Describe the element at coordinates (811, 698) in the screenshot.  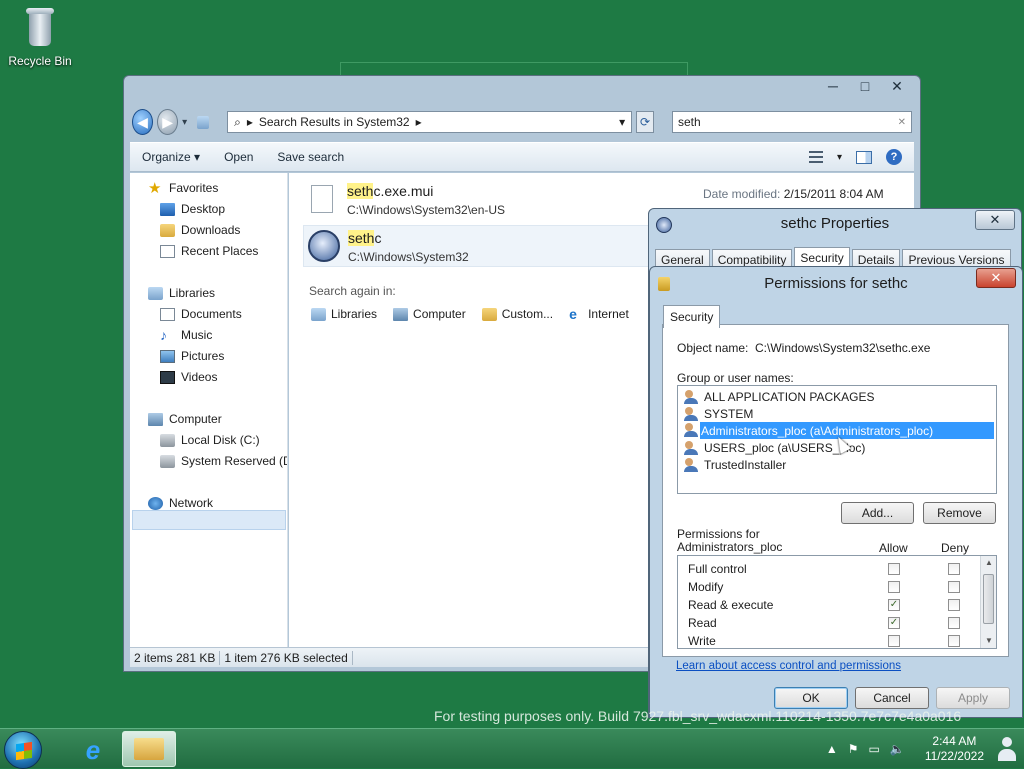
I see `ok-button: OK` at that location.